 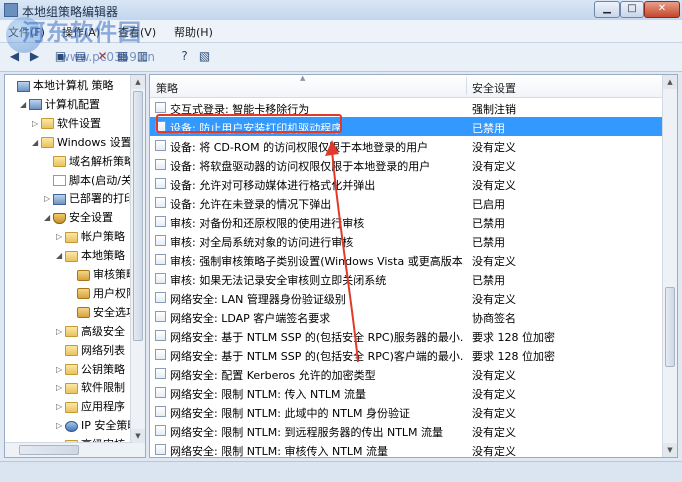 I want to click on annotation-arrow-icon, so click(x=342, y=251).